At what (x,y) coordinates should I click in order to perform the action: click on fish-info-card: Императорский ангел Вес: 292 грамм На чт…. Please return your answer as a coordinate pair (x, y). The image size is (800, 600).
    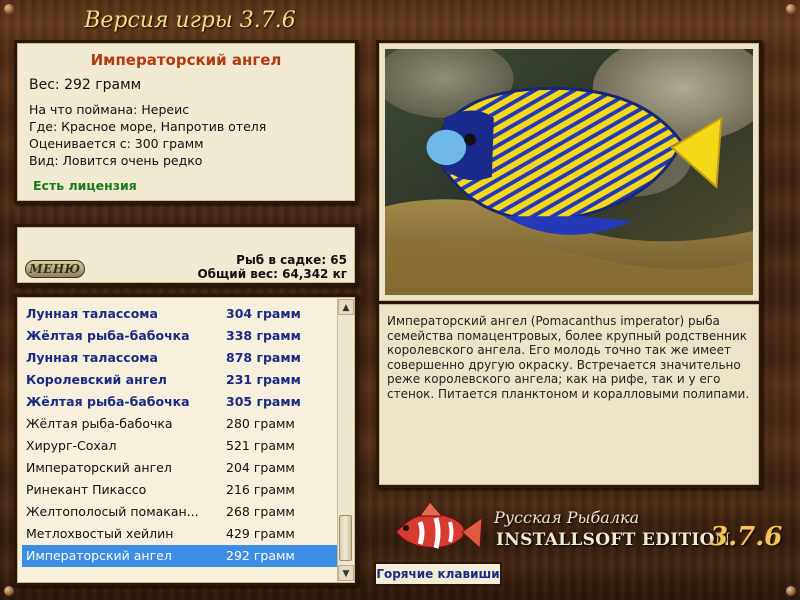
    Looking at the image, I should click on (186, 122).